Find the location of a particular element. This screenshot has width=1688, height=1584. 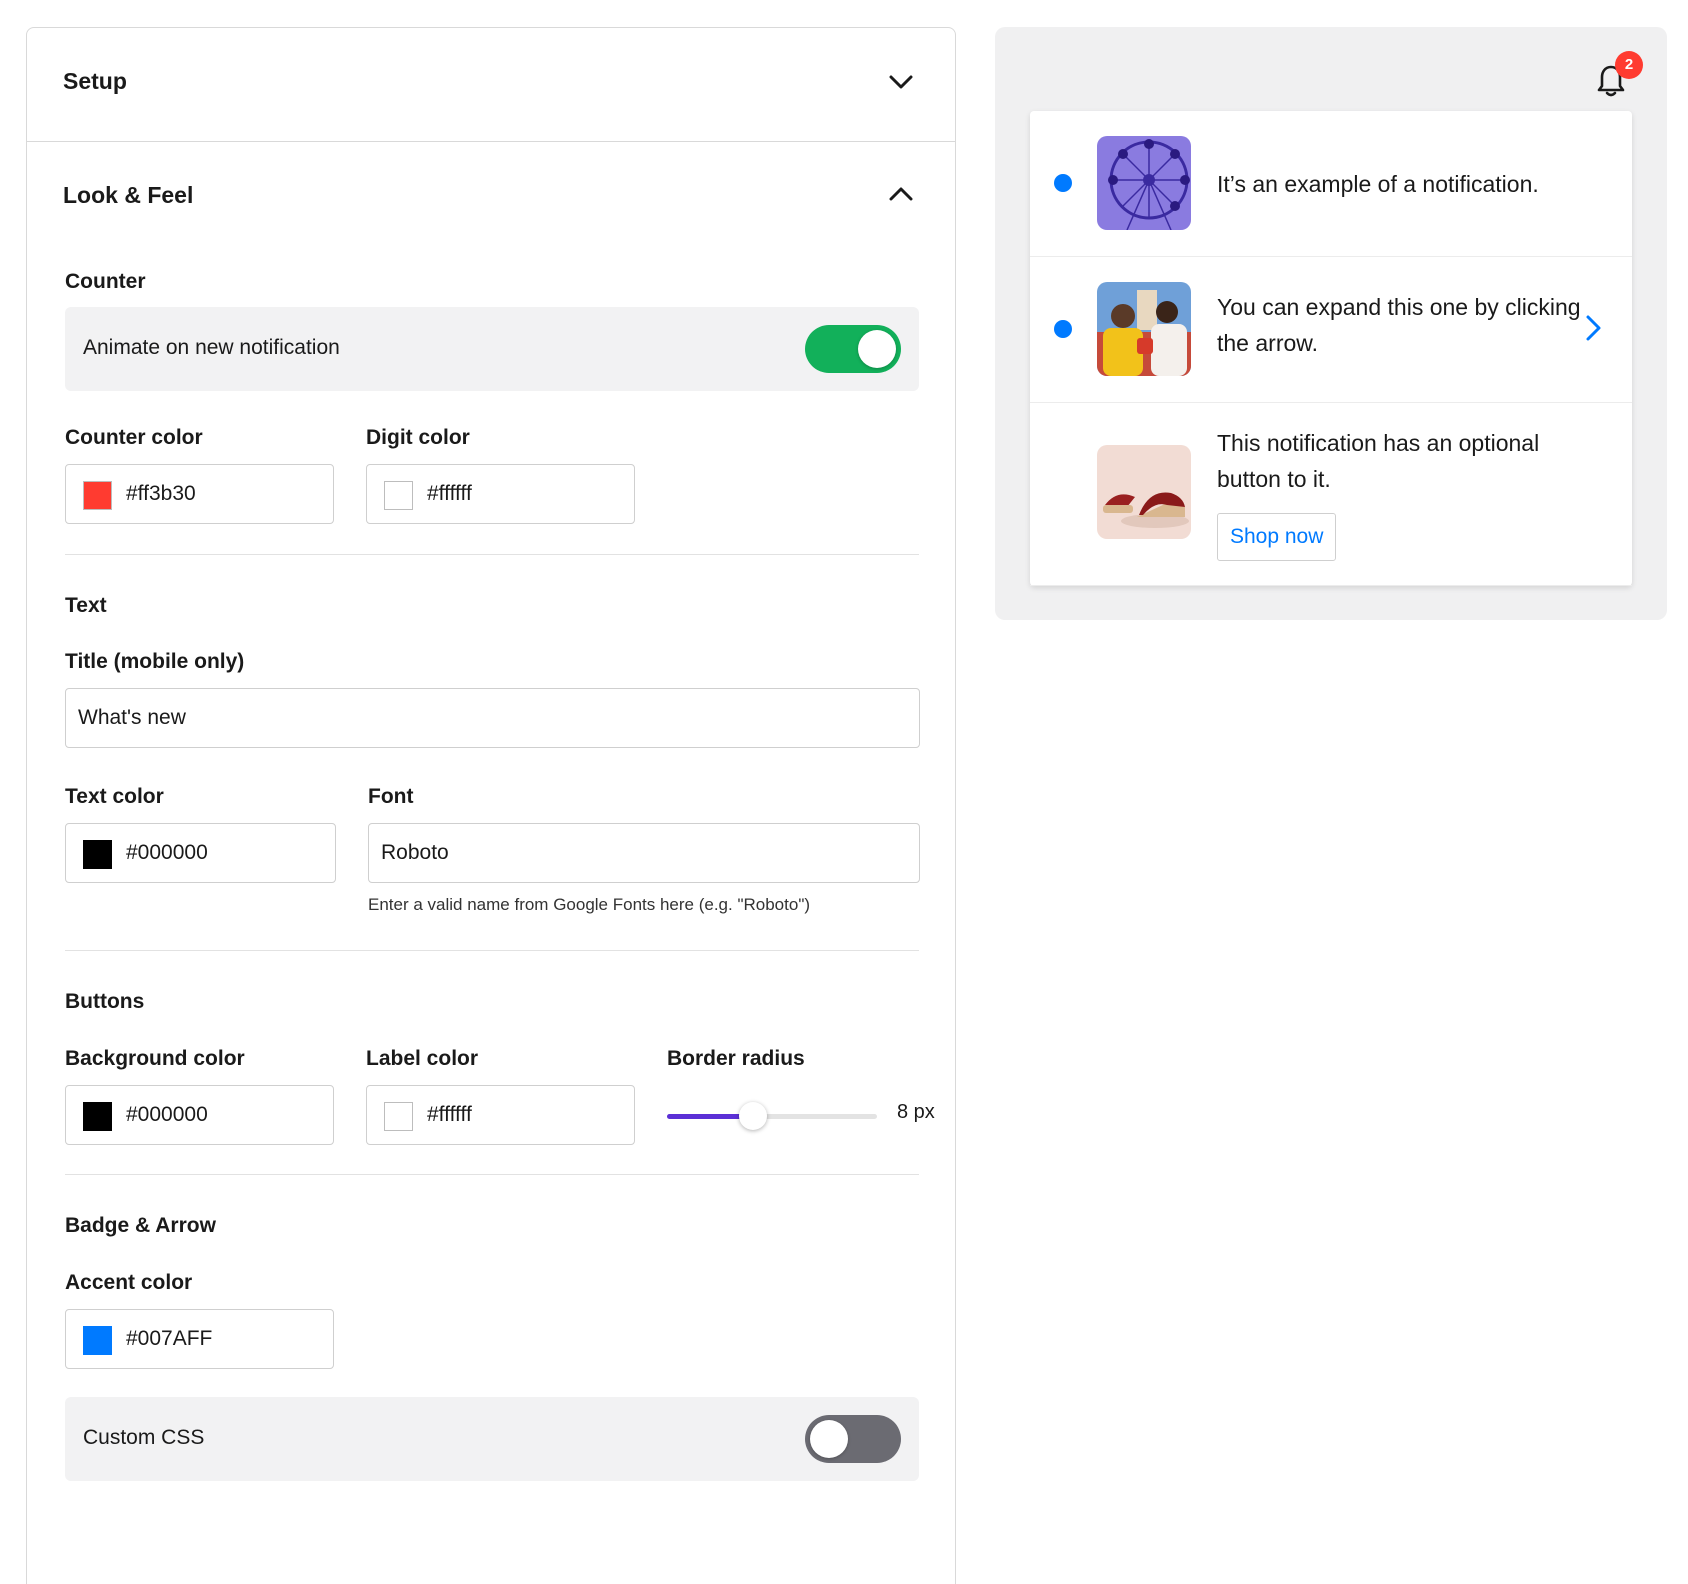

digit-color-value: #ffffff is located at coordinates (449, 493).